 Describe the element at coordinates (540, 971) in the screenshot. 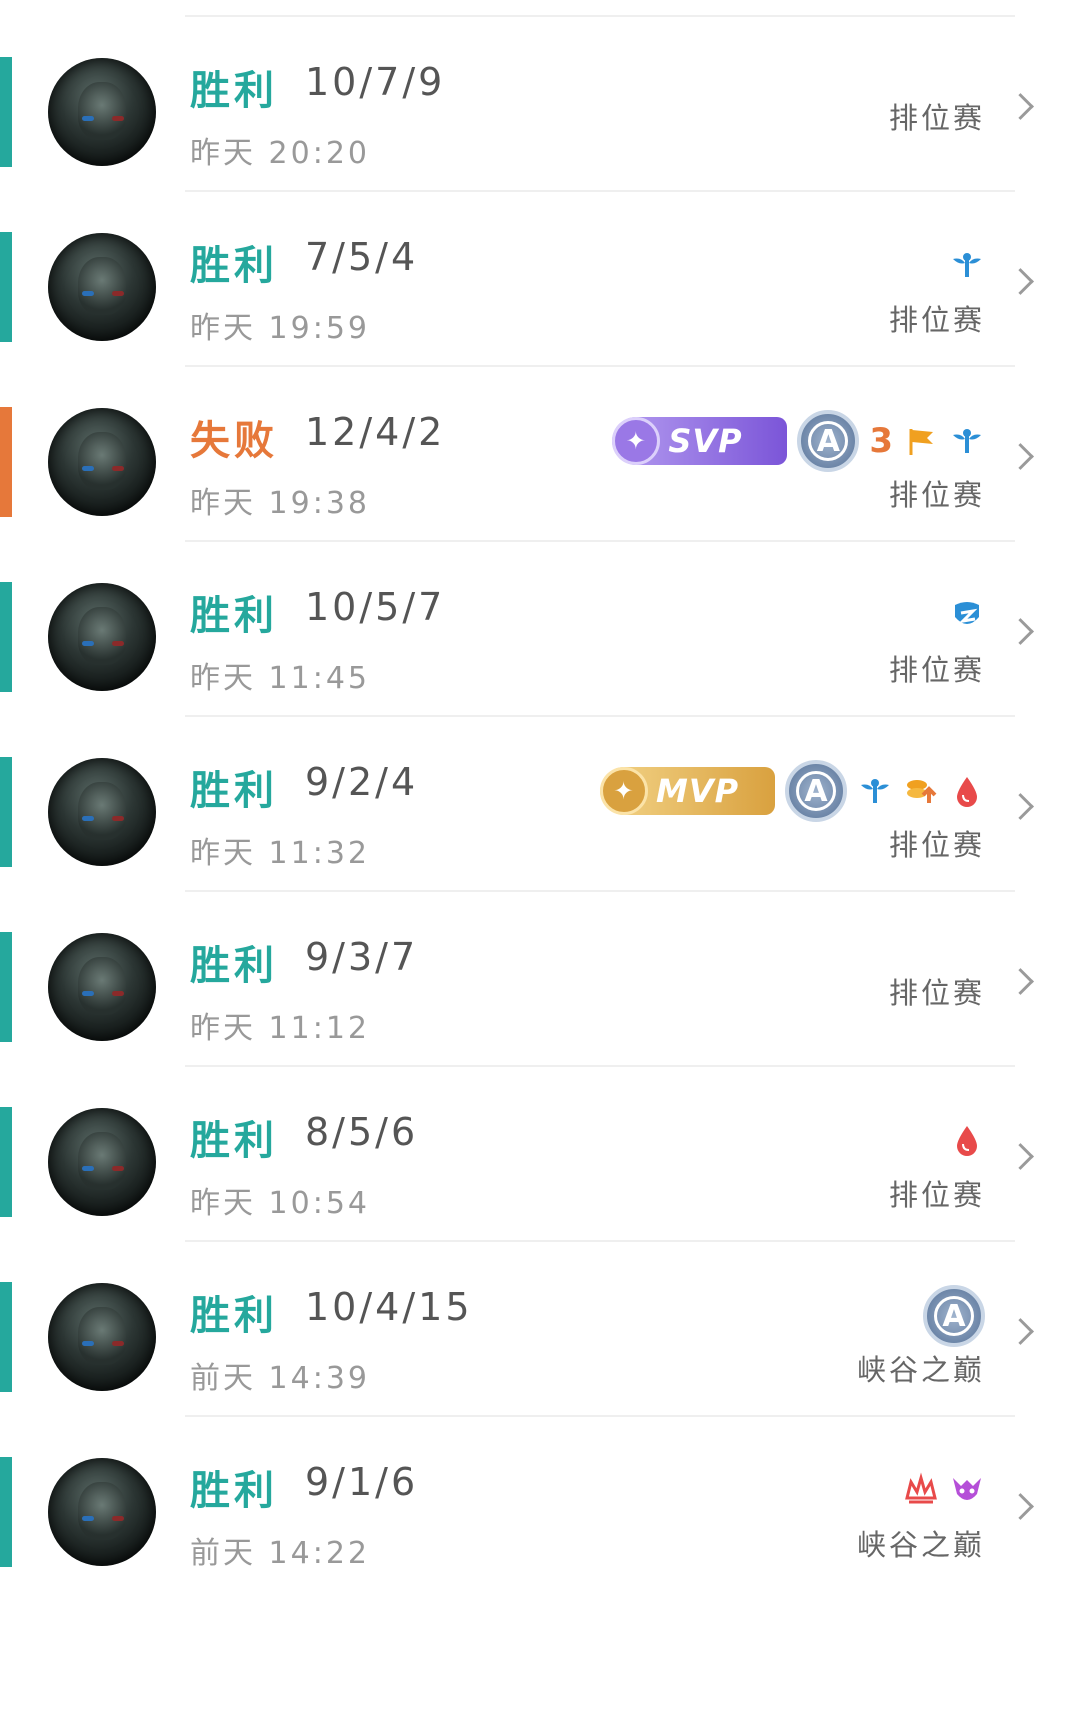

I see `match-row: 胜利 9/3/7 昨天 11:12 排位赛` at that location.